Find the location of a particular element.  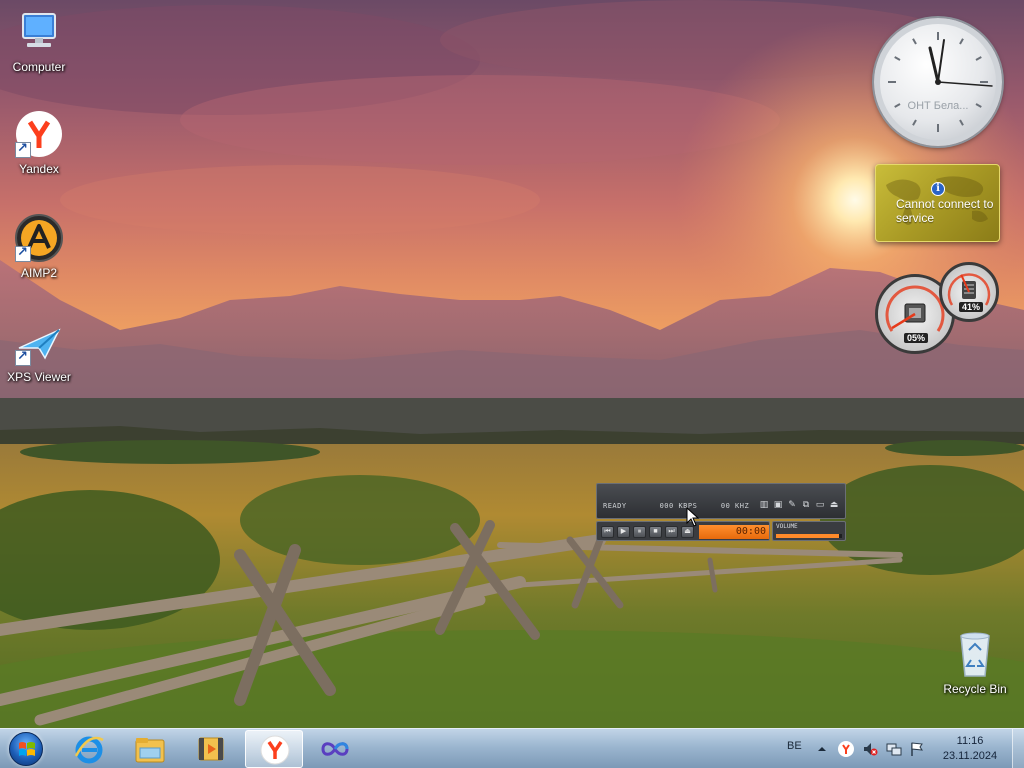

windows-explorer-icon is located at coordinates (150, 749).